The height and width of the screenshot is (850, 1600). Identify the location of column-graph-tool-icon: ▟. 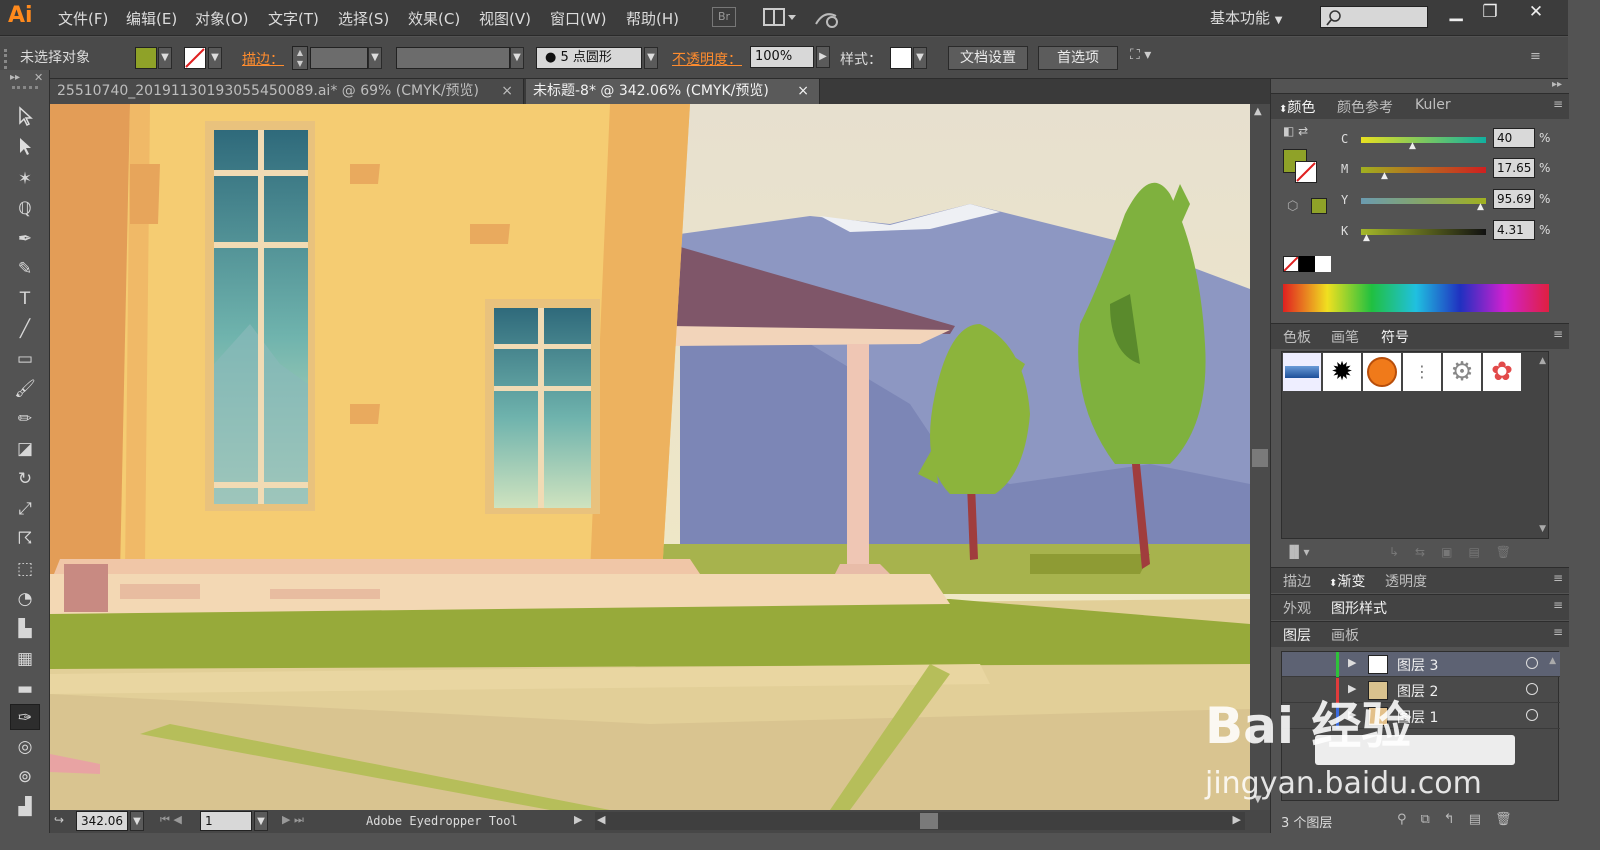
(25, 807).